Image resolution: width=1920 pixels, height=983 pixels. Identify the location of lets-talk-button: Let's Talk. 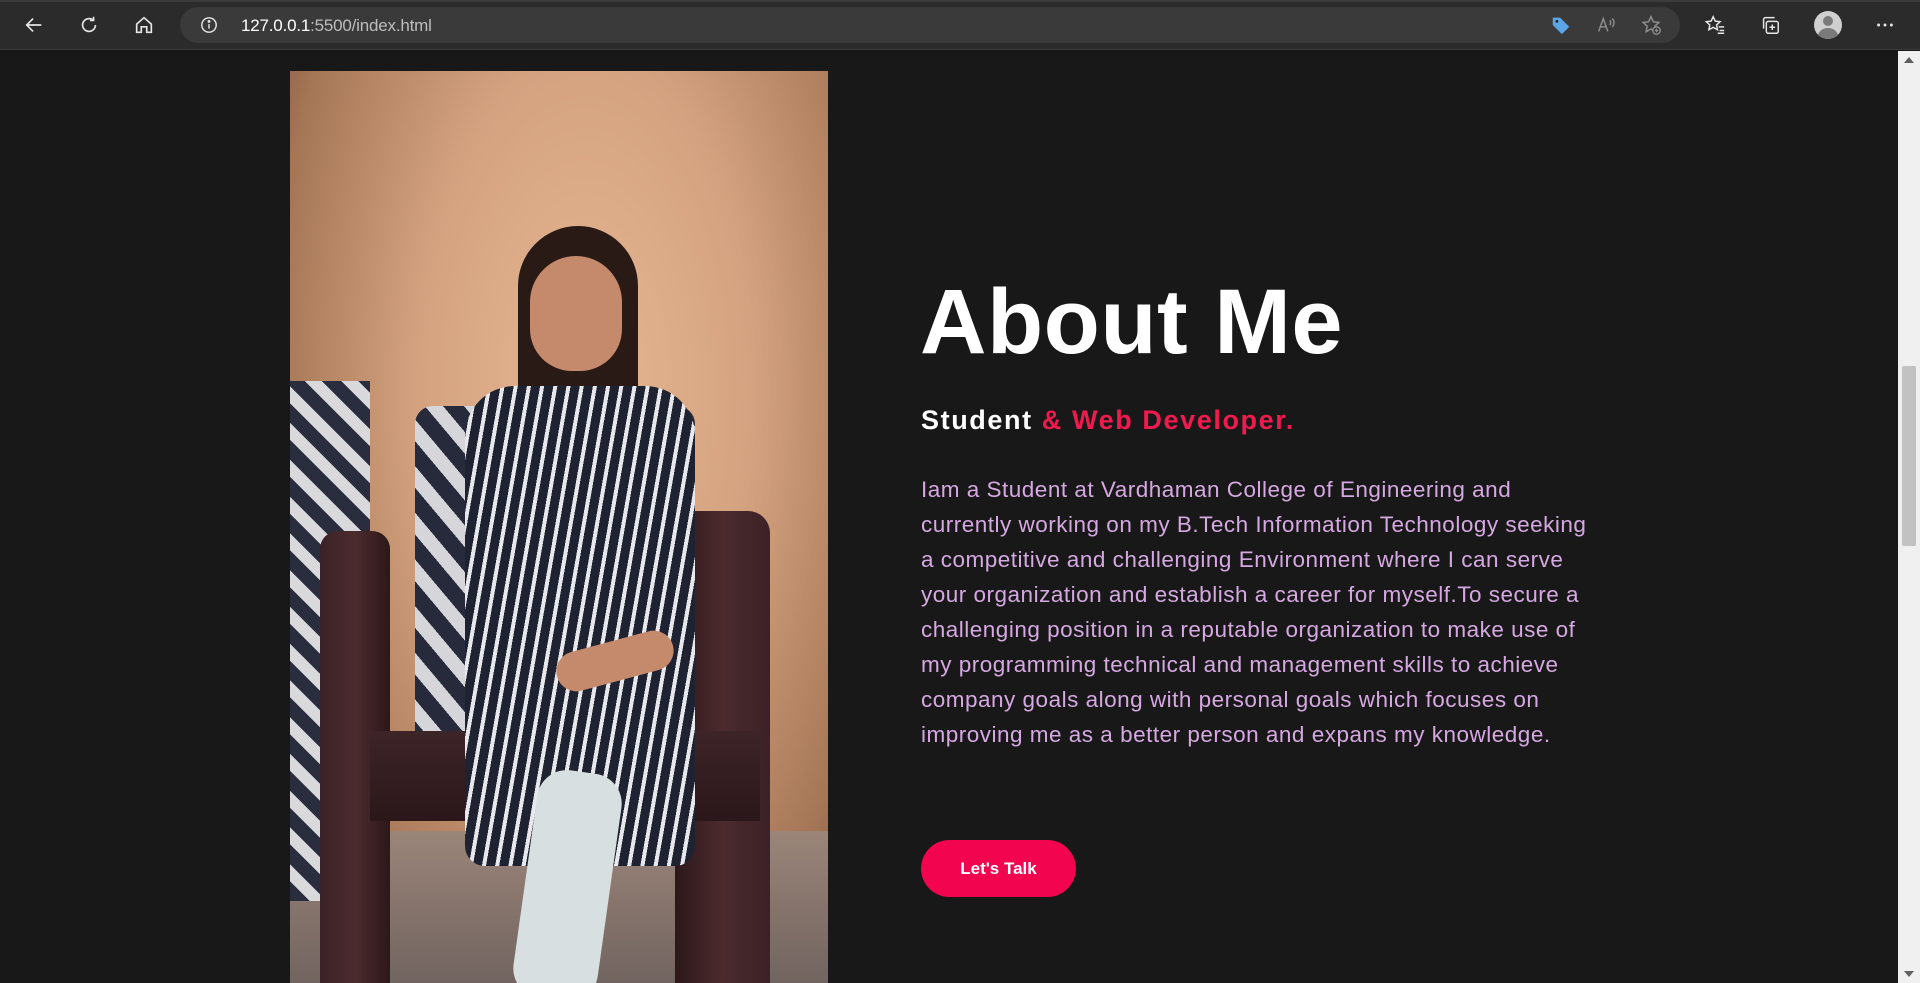
(998, 868).